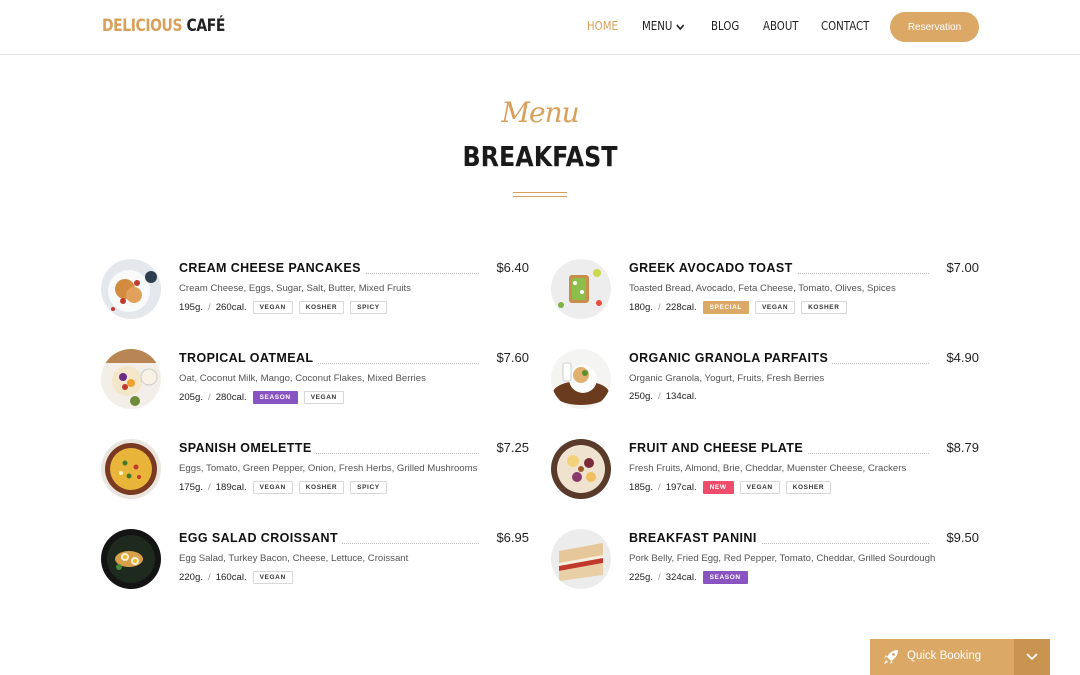 This screenshot has width=1080, height=675. I want to click on title-divider, so click(540, 194).